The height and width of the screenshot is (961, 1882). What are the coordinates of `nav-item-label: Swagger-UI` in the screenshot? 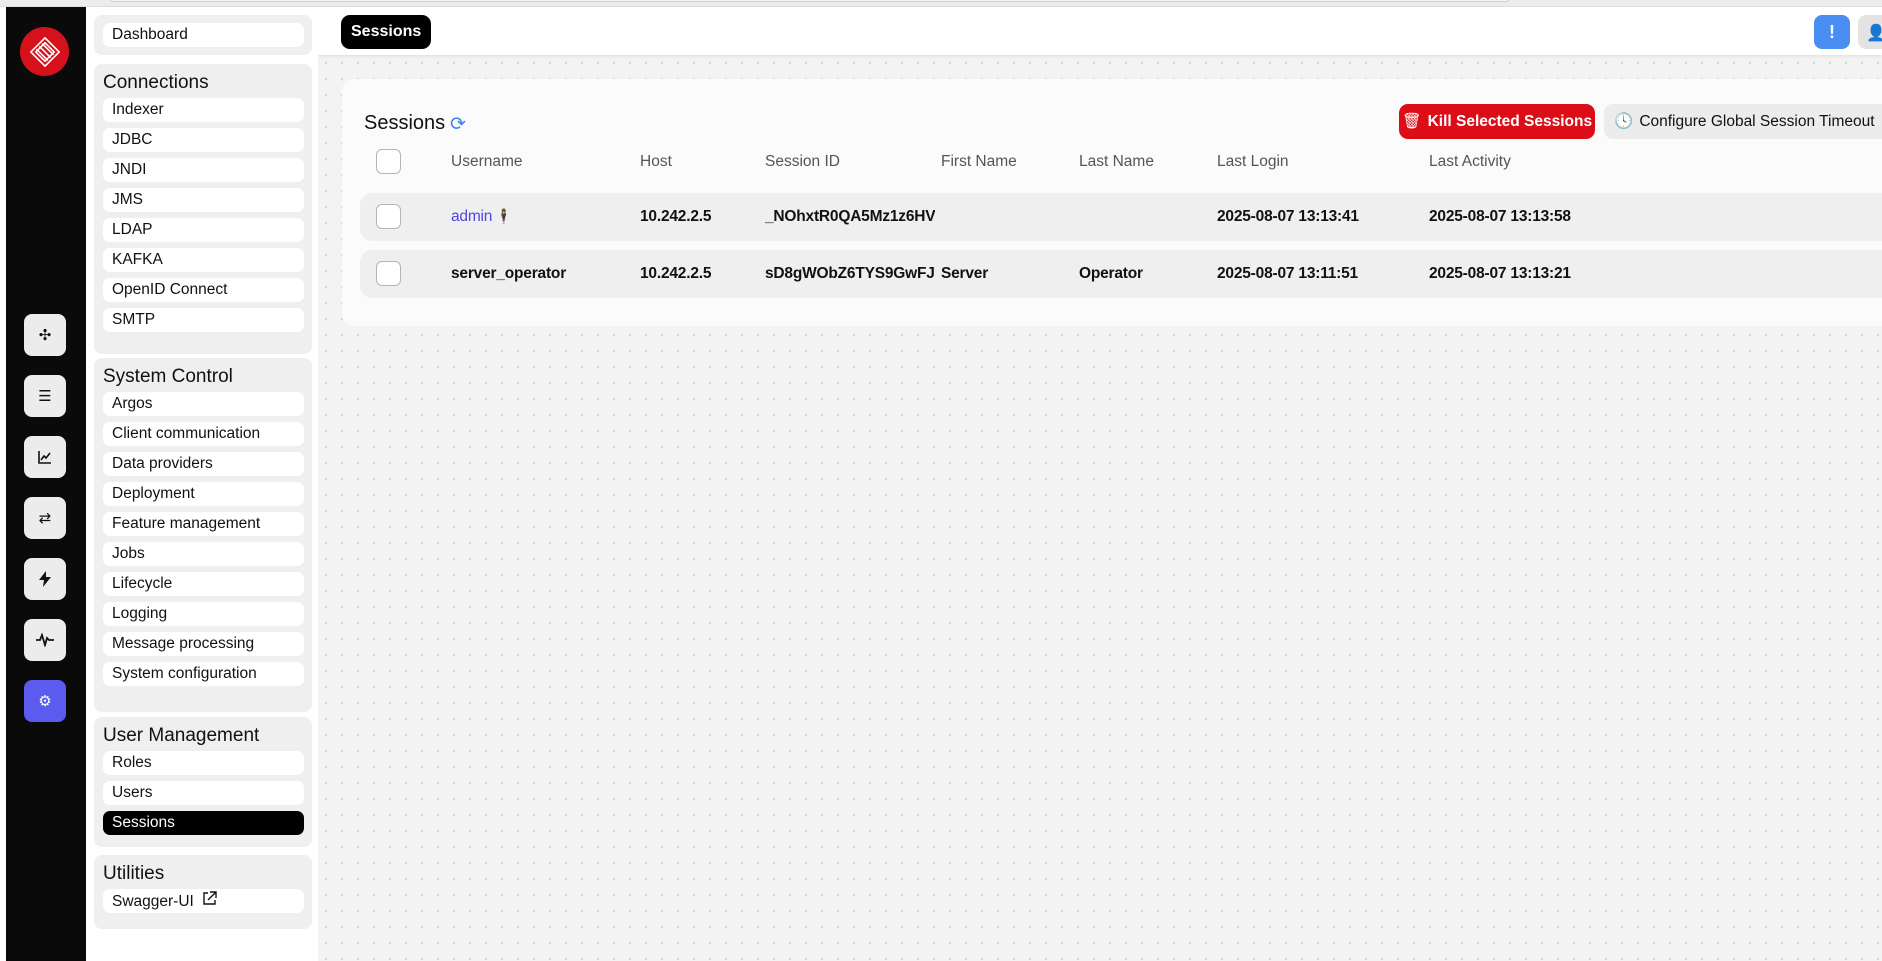 It's located at (153, 901).